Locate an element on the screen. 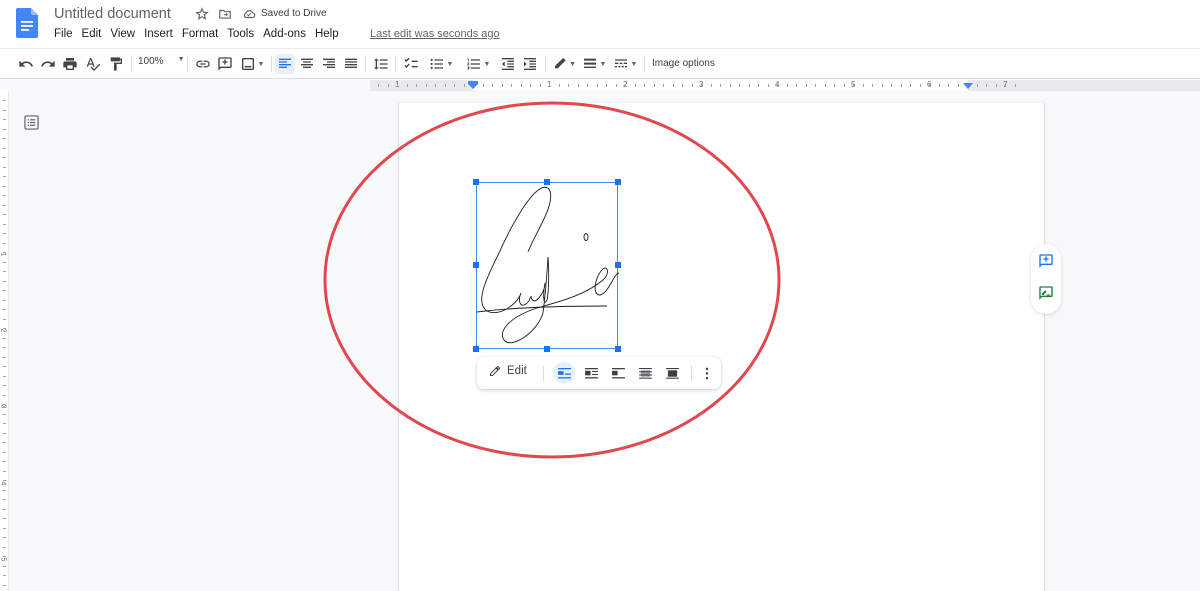 The width and height of the screenshot is (1200, 591). image-options-button: Image options is located at coordinates (683, 63).